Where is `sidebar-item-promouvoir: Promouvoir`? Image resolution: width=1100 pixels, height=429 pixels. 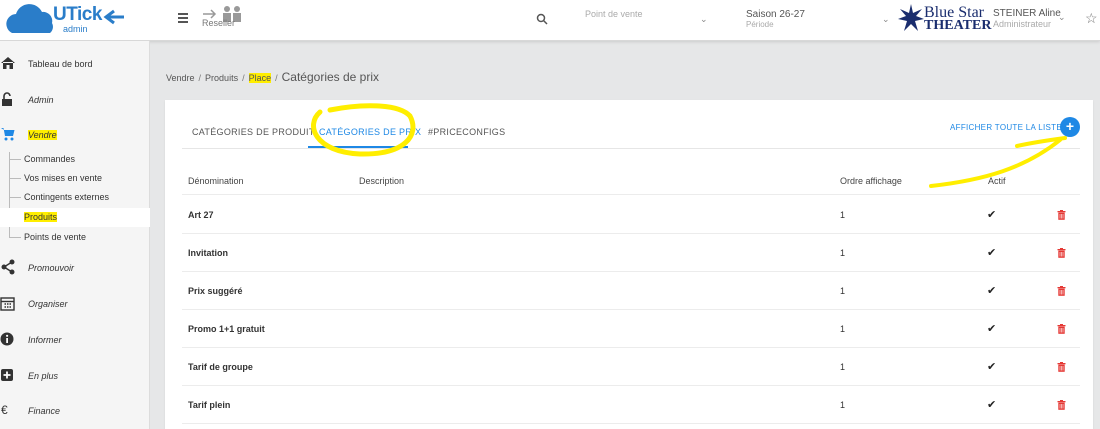 sidebar-item-promouvoir: Promouvoir is located at coordinates (75, 268).